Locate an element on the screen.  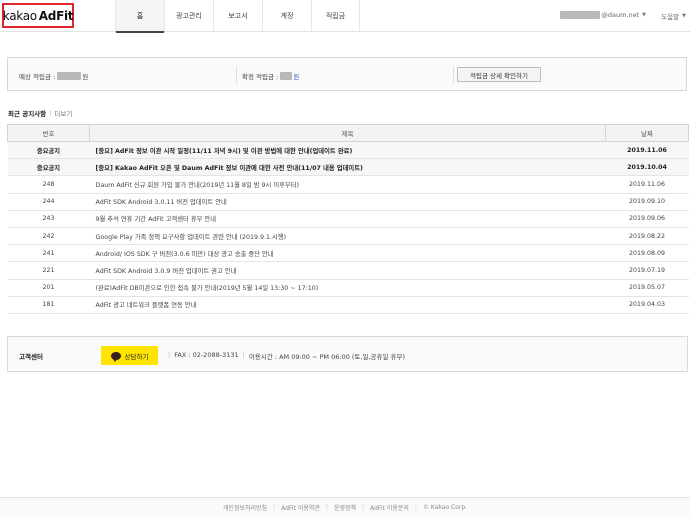
confirmed-earnings: 확정 적립금 : 원 is located at coordinates (270, 76).